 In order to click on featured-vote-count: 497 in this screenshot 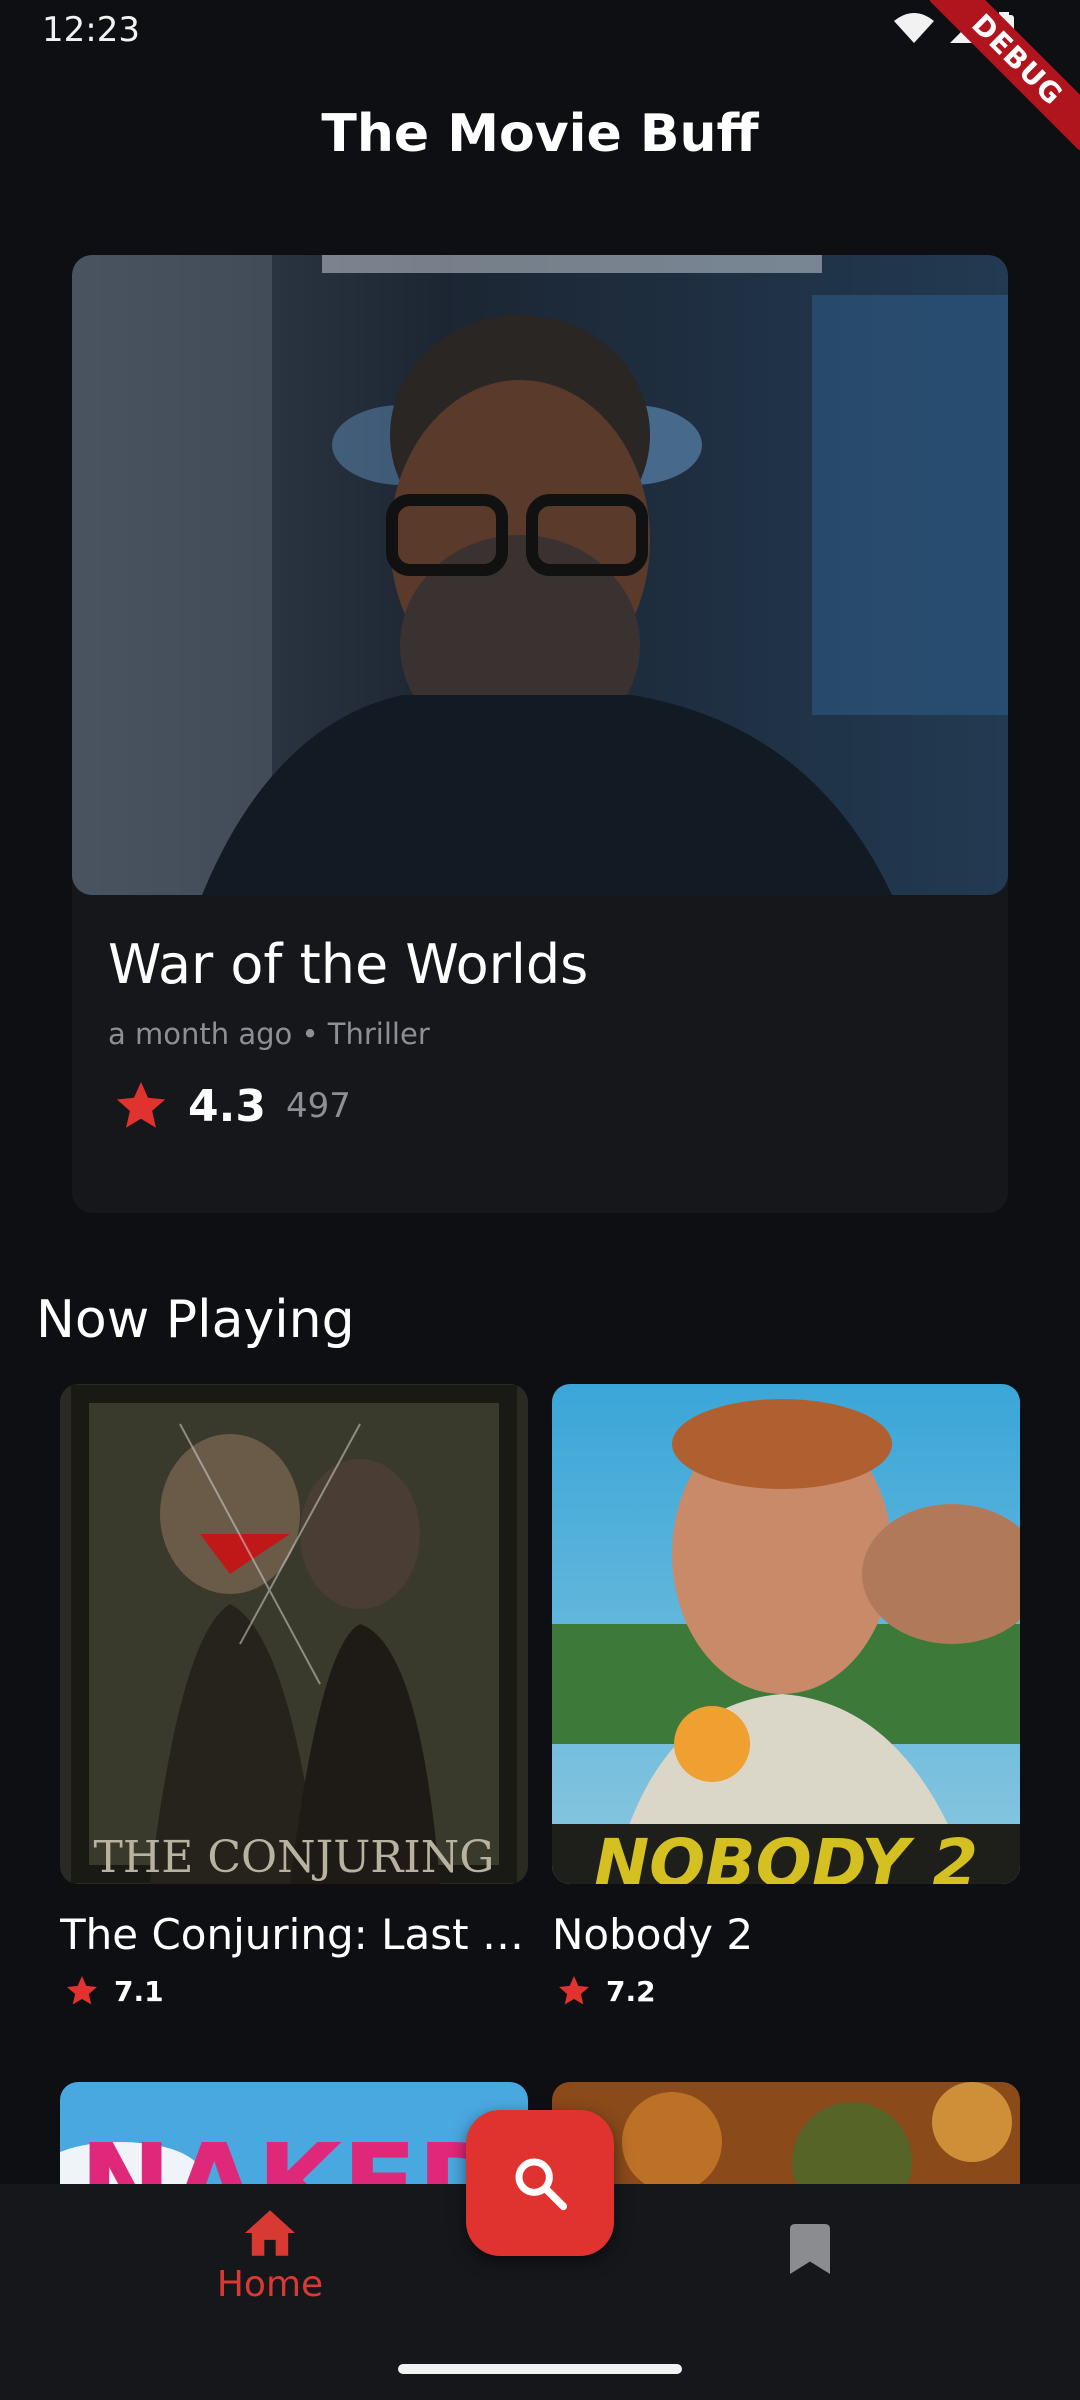, I will do `click(318, 1106)`.